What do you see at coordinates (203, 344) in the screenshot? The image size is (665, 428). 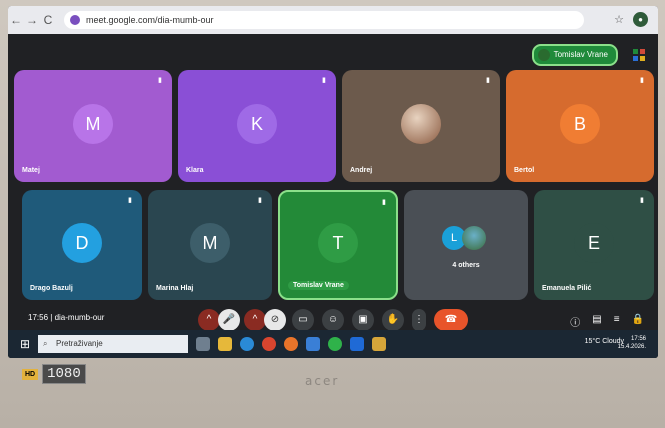 I see `task-view-icon` at bounding box center [203, 344].